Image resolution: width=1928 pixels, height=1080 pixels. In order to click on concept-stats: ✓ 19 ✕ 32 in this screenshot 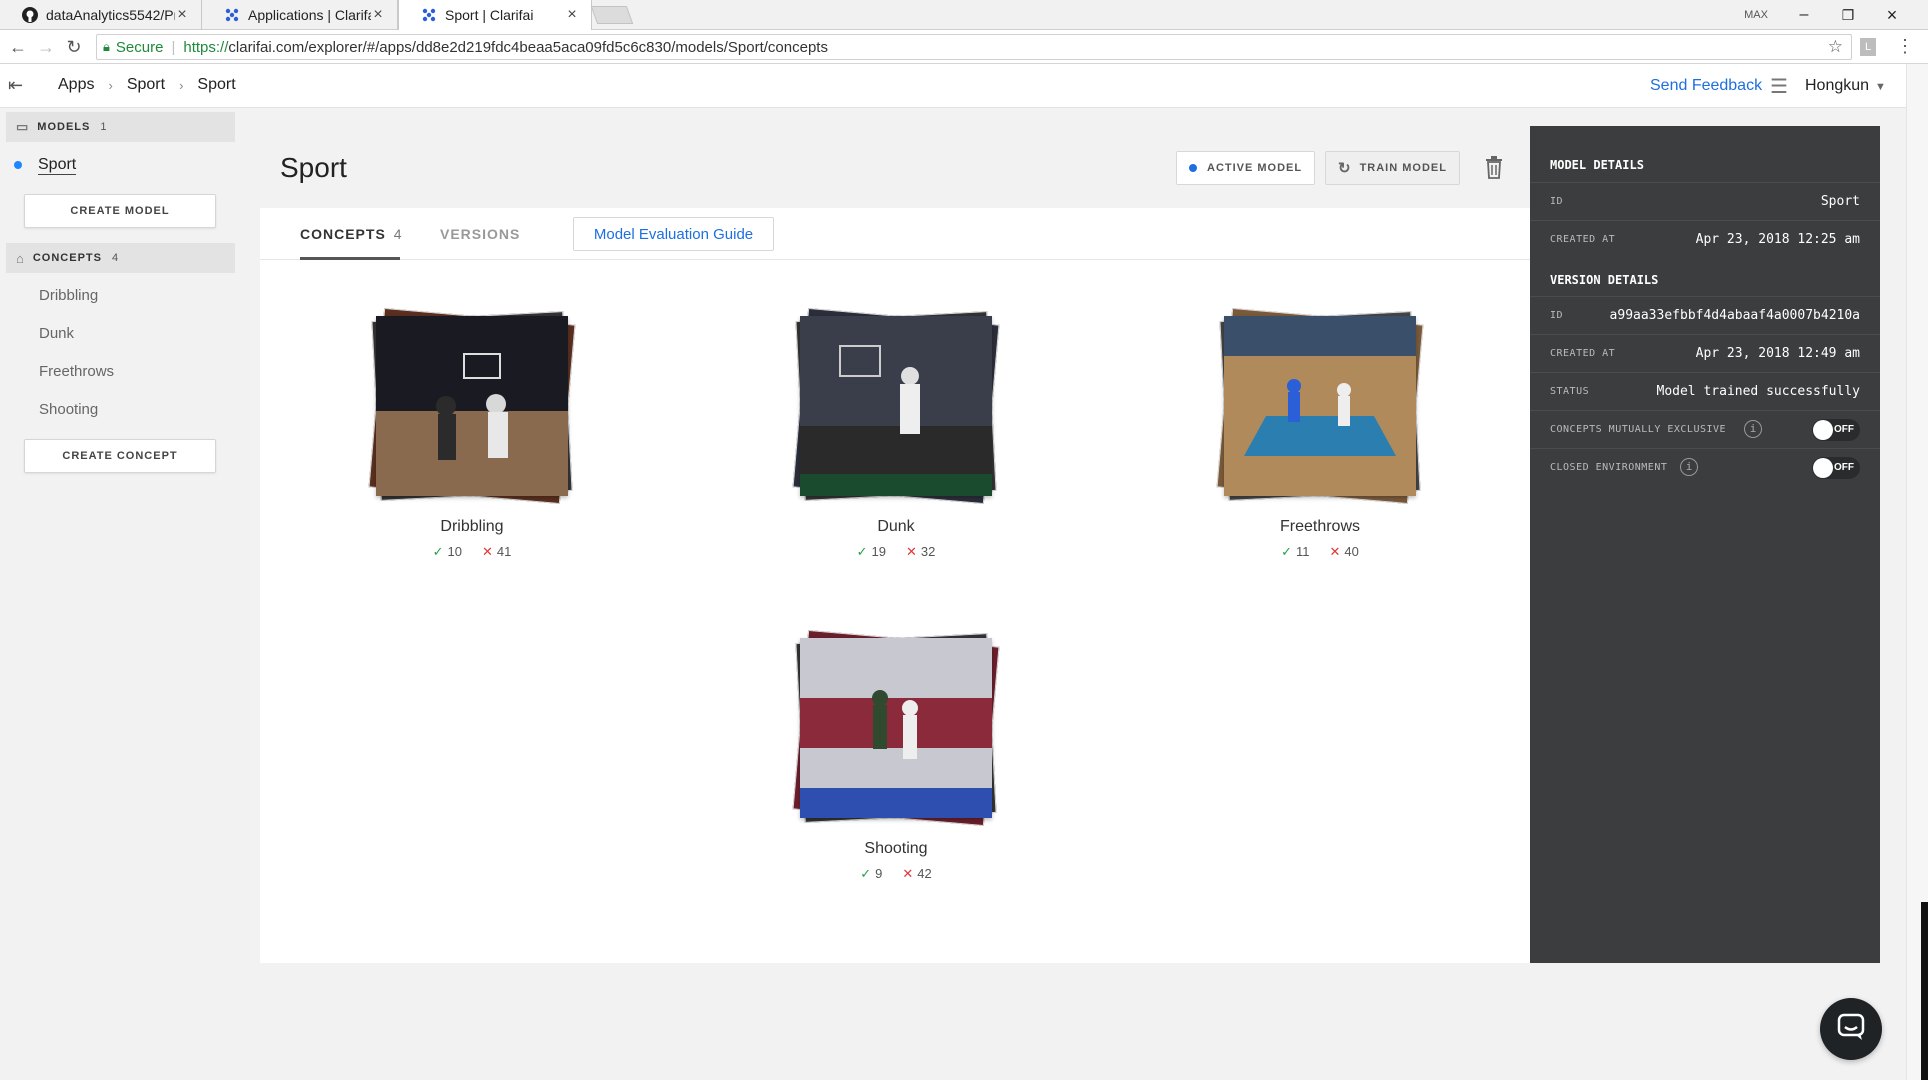, I will do `click(896, 552)`.